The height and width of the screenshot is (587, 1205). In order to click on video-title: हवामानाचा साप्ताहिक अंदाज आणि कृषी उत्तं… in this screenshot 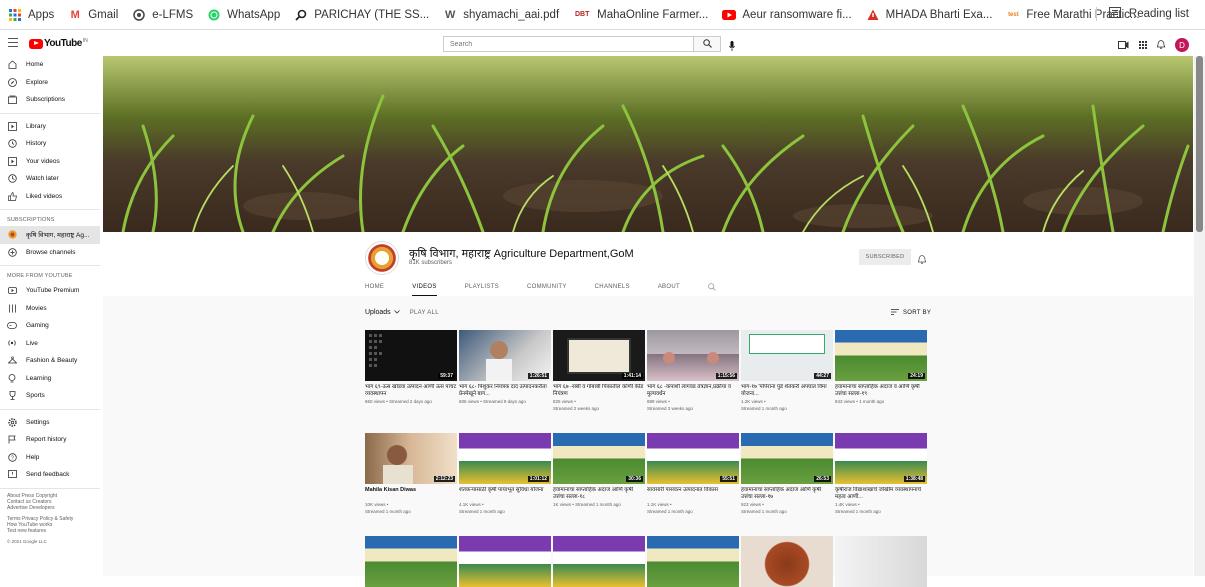, I will do `click(787, 494)`.